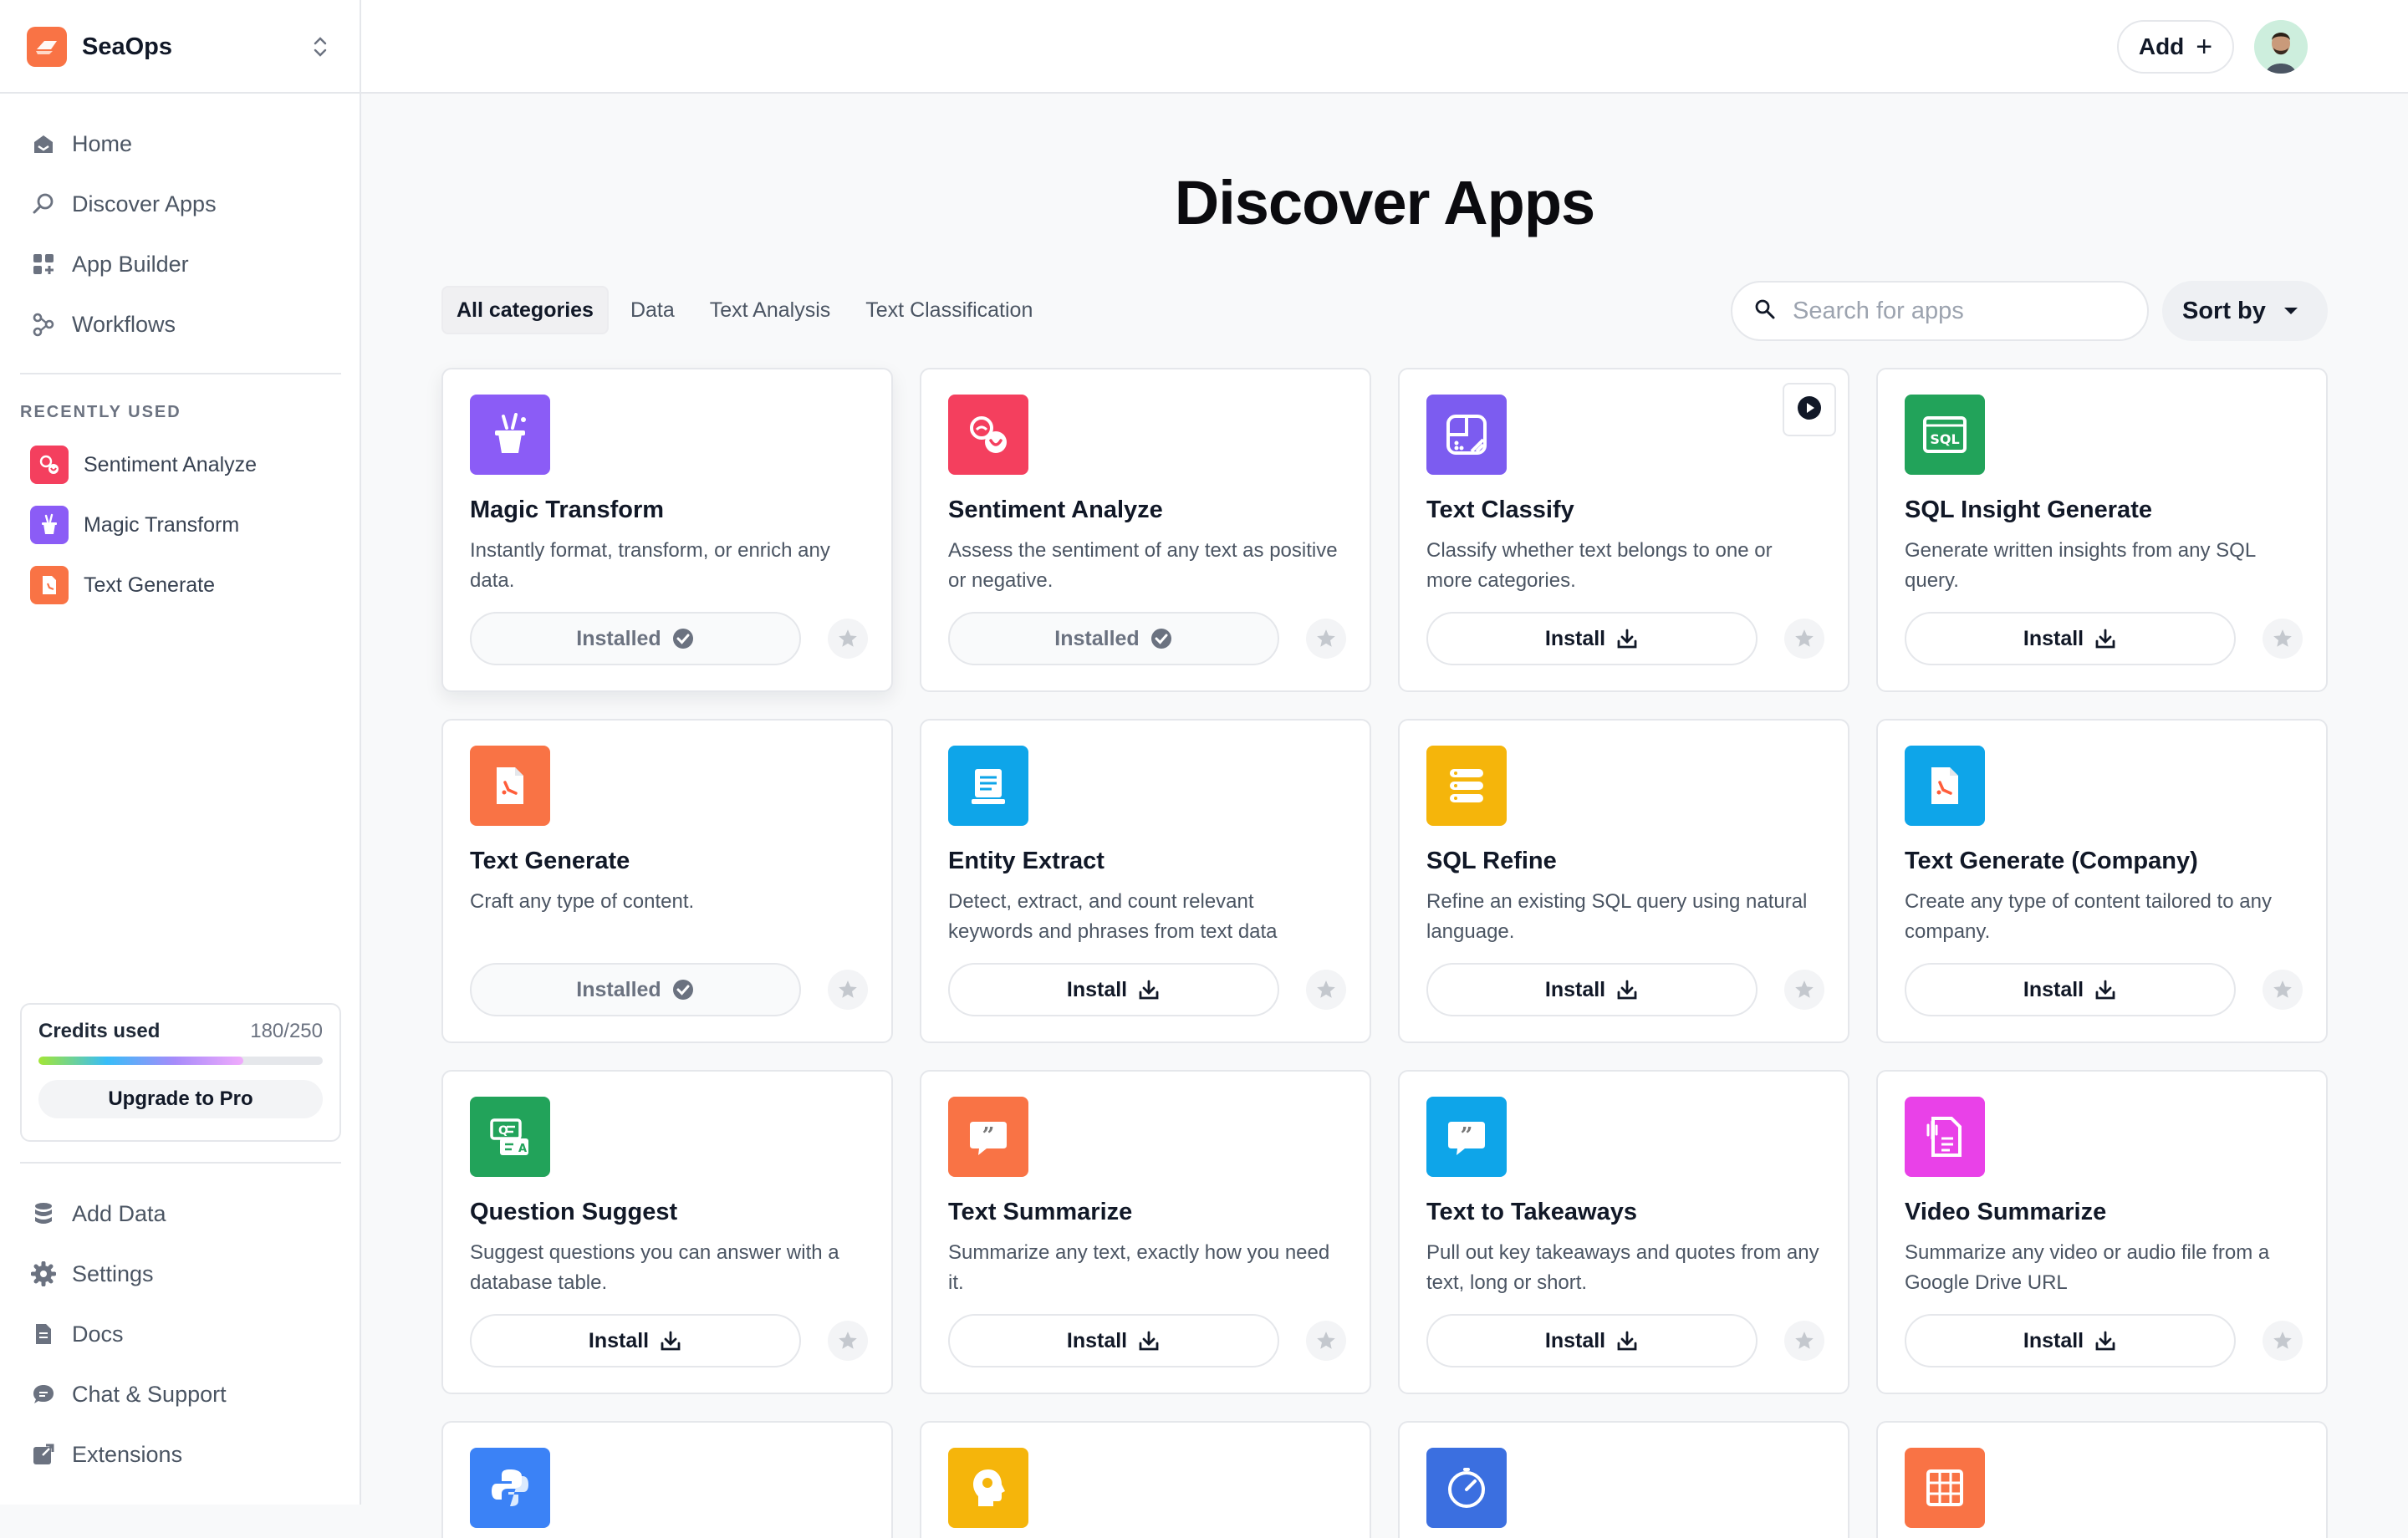  Describe the element at coordinates (180, 324) in the screenshot. I see `nav-item-workflows: Workflows` at that location.